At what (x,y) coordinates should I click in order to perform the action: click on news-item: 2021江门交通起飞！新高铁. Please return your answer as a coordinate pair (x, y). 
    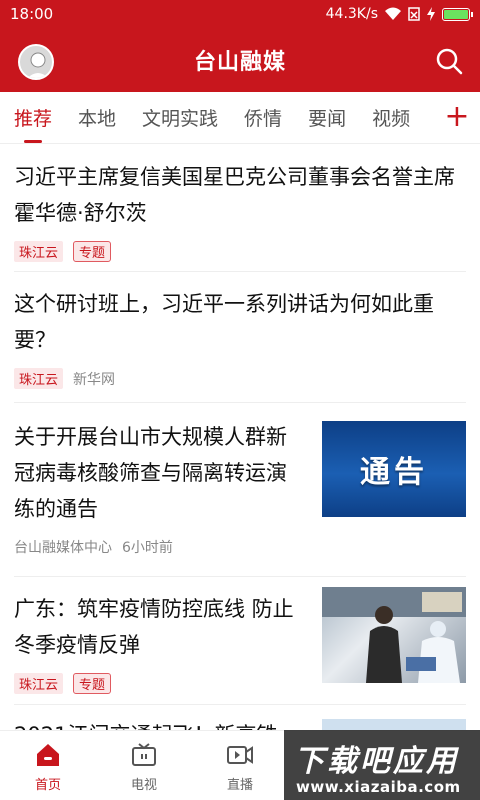
    Looking at the image, I should click on (240, 717).